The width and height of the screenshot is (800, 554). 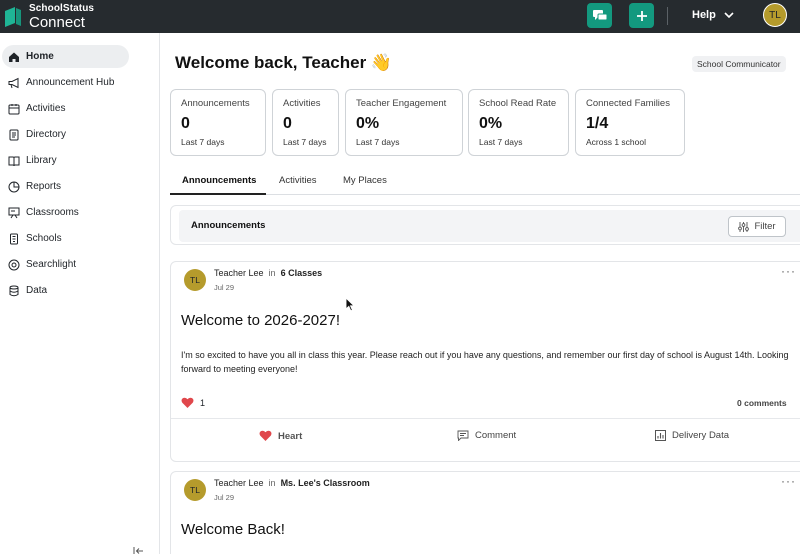 What do you see at coordinates (704, 15) in the screenshot?
I see `help-label: Help` at bounding box center [704, 15].